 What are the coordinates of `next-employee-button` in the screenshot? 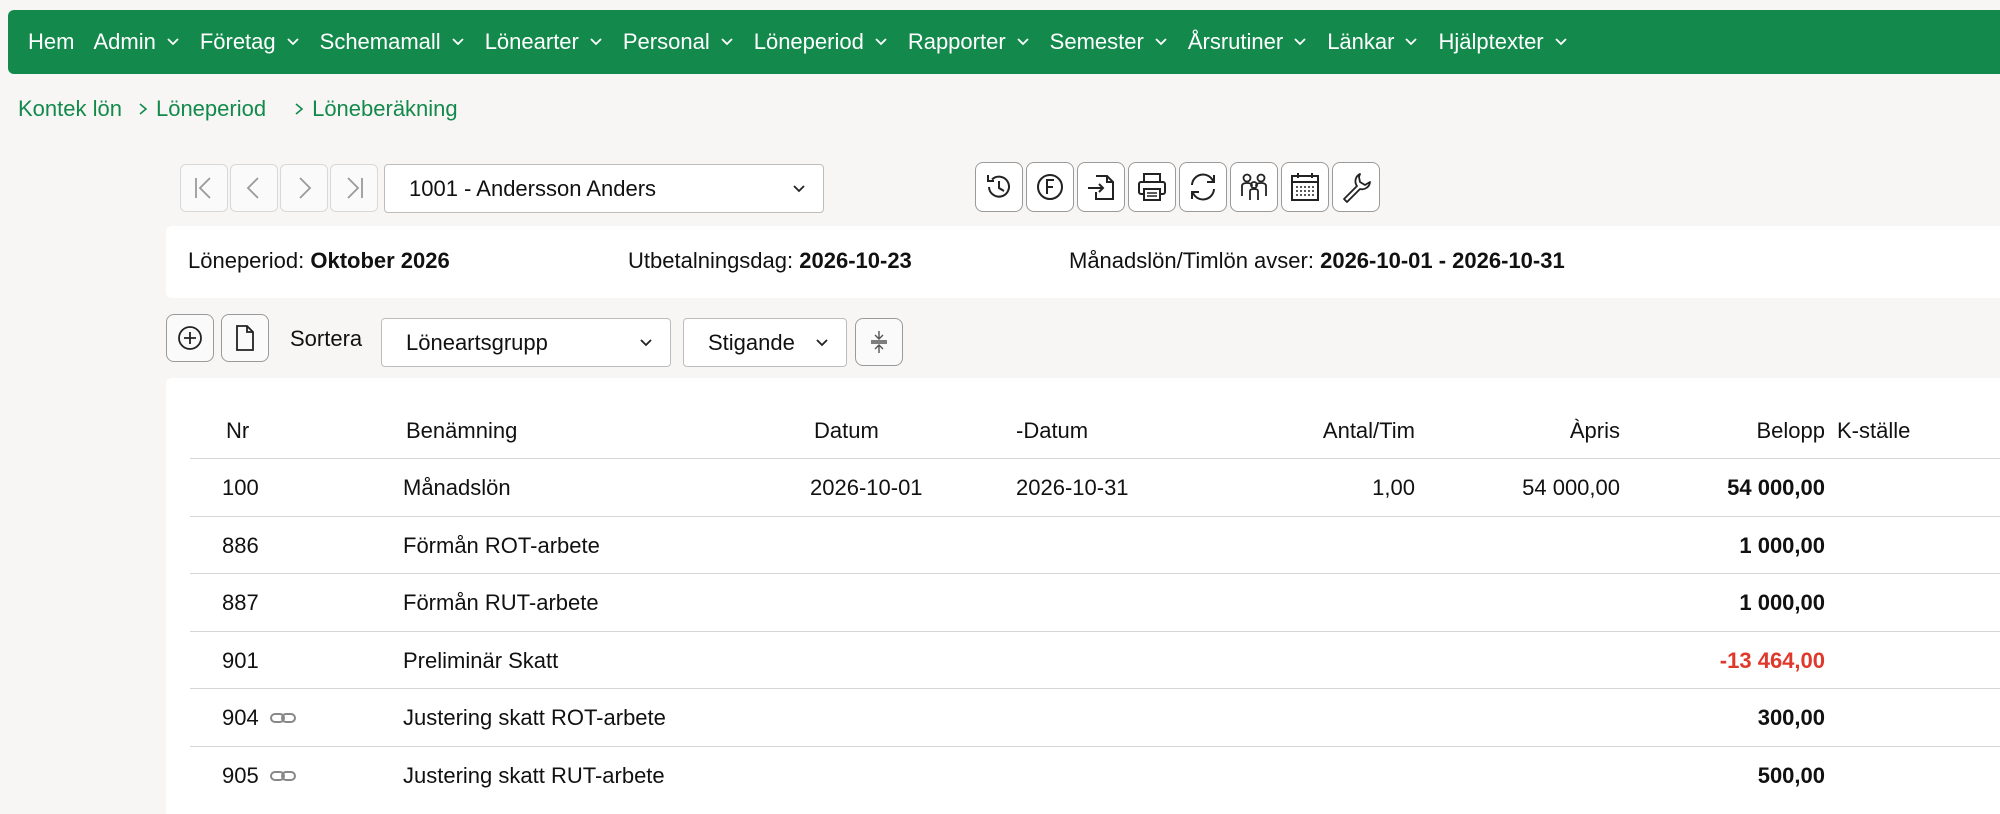 It's located at (304, 188).